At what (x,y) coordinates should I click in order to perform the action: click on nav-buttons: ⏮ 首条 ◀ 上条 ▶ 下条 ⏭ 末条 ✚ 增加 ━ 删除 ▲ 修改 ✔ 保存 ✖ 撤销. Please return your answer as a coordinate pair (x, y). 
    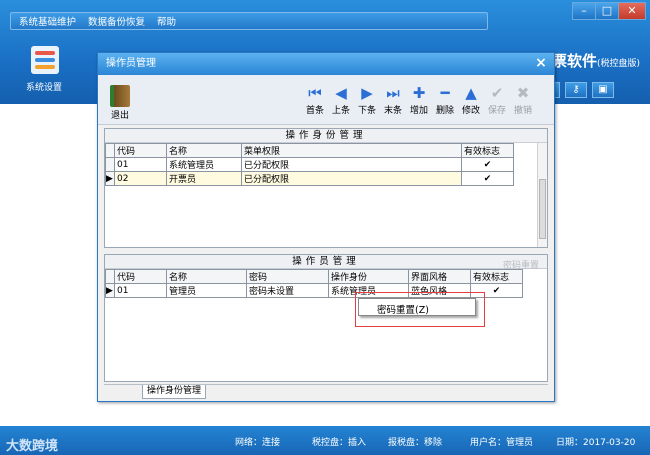
    Looking at the image, I should click on (419, 99).